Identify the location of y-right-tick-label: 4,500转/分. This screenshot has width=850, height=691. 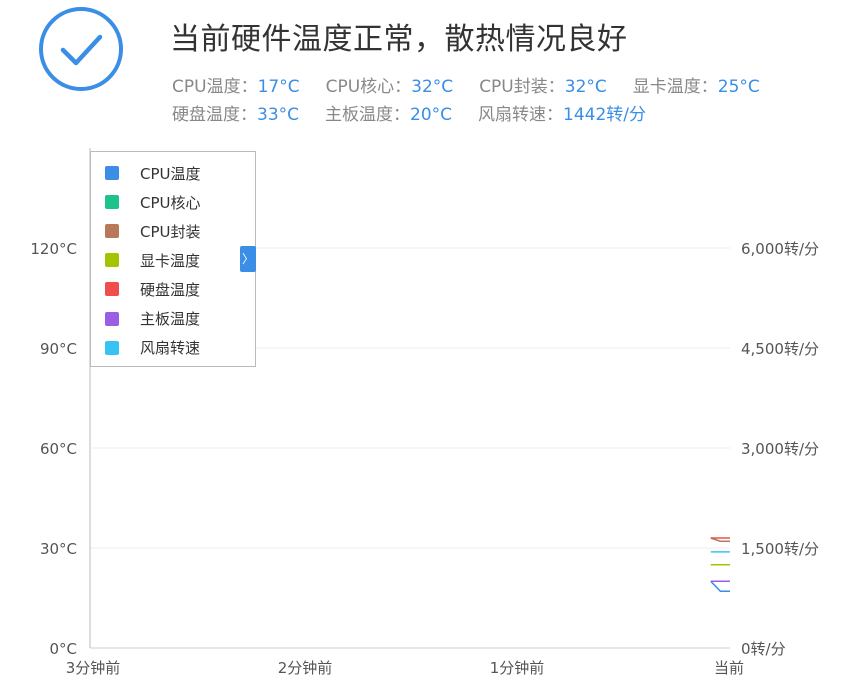
(780, 349).